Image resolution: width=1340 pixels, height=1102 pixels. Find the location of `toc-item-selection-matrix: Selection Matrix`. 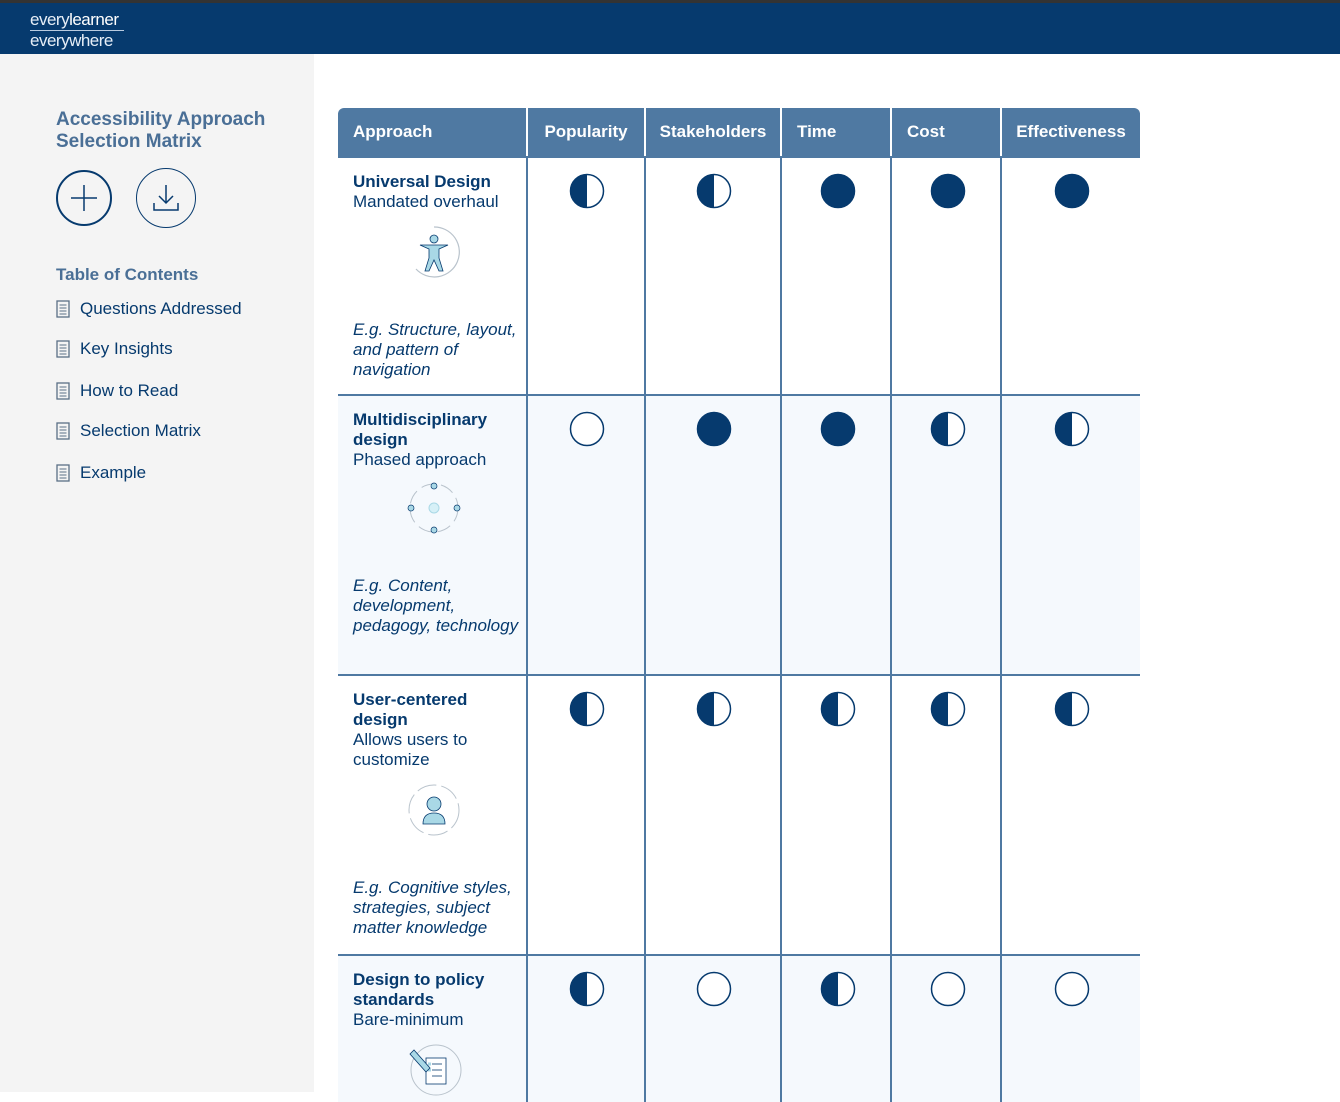

toc-item-selection-matrix: Selection Matrix is located at coordinates (128, 431).